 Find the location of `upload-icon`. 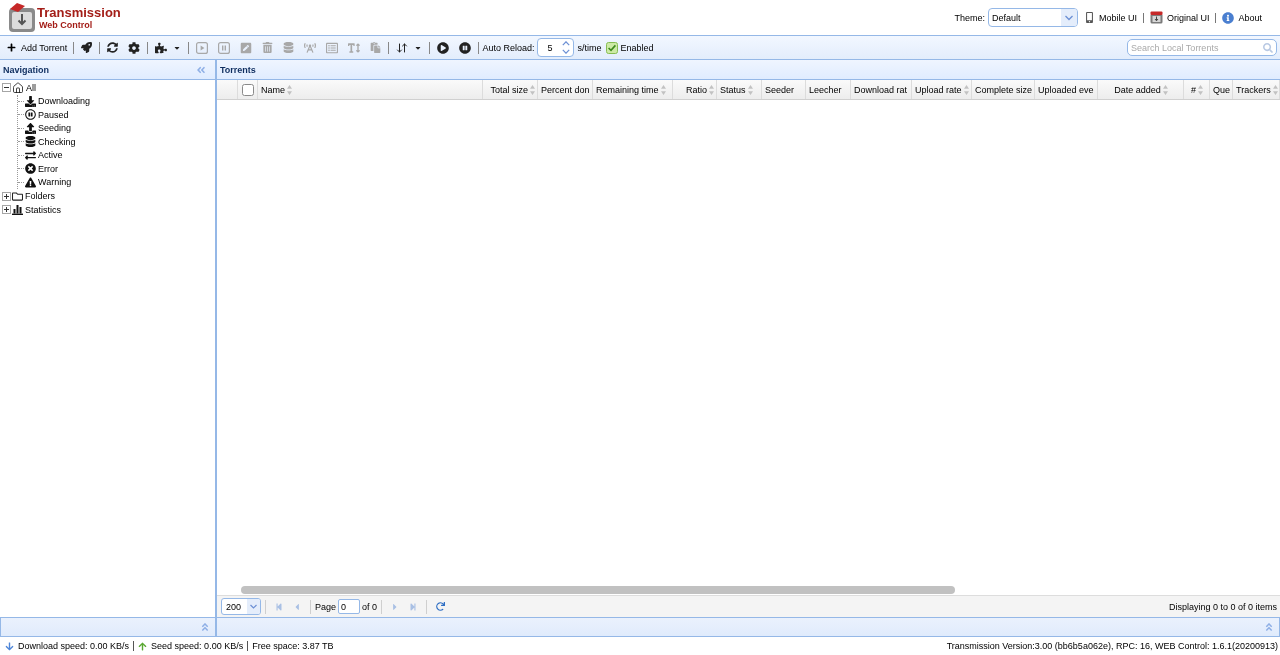

upload-icon is located at coordinates (30, 128).